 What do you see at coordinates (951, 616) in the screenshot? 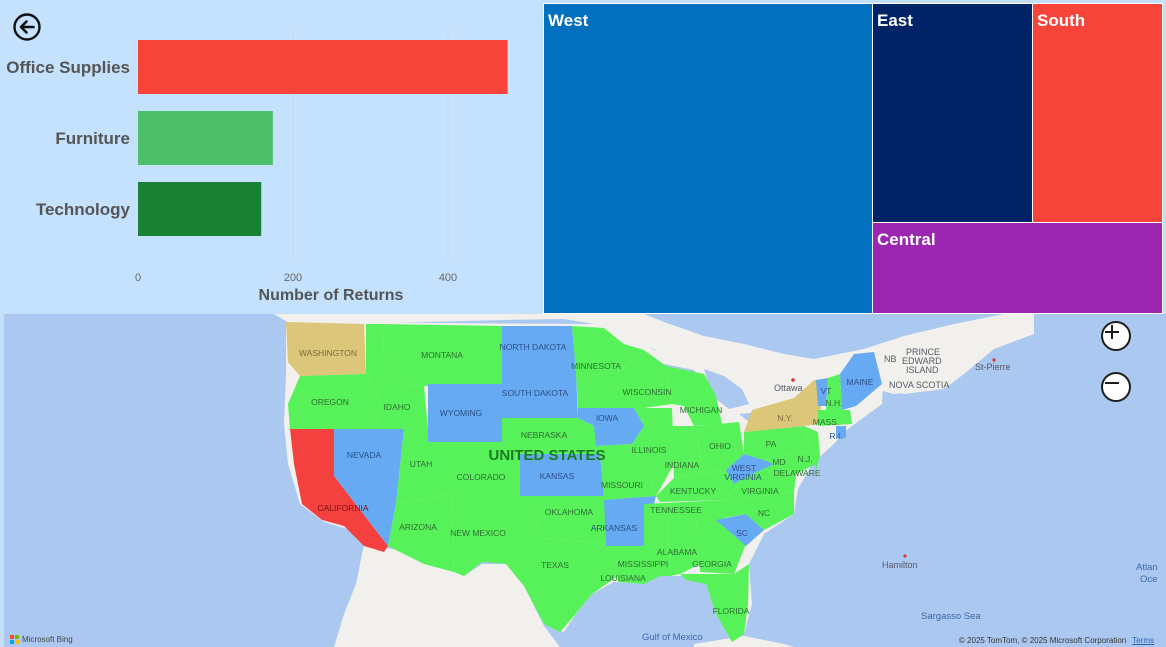
I see `label-sargasso-sea: Sargasso Sea` at bounding box center [951, 616].